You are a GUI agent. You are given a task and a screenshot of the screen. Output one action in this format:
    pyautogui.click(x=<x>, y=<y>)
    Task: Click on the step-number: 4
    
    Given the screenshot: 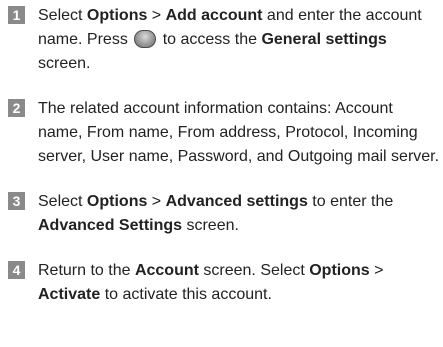 What is the action you would take?
    pyautogui.click(x=16, y=270)
    